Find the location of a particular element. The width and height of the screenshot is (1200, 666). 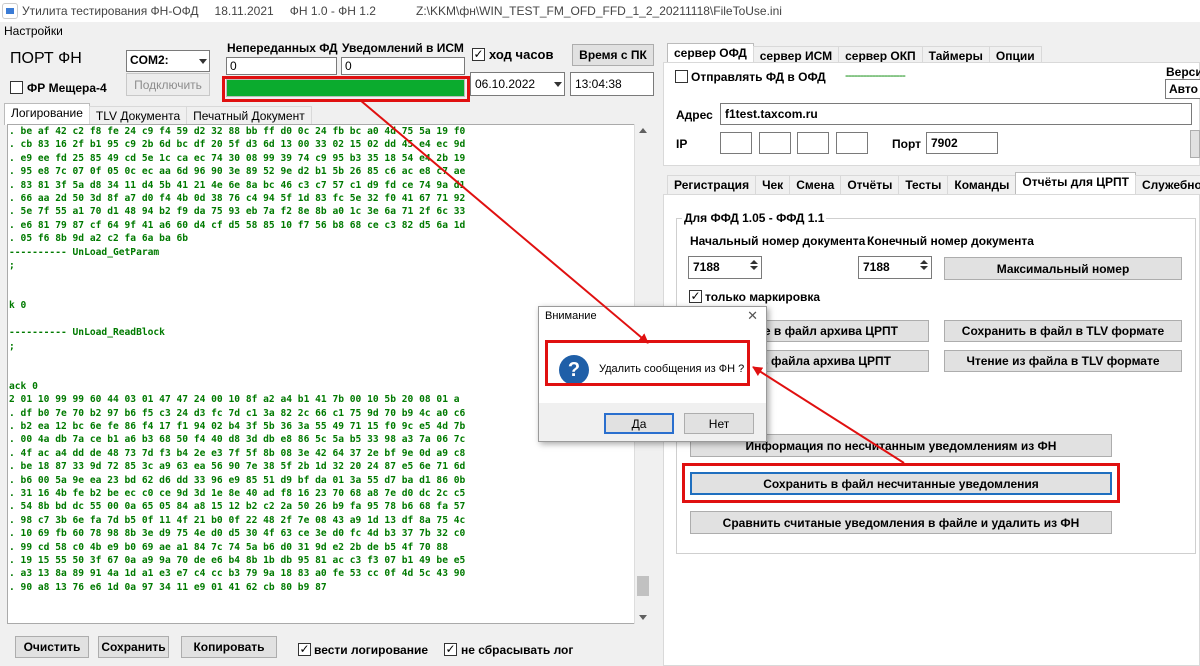

keep-log-checkbox: ✓ is located at coordinates (304, 649).